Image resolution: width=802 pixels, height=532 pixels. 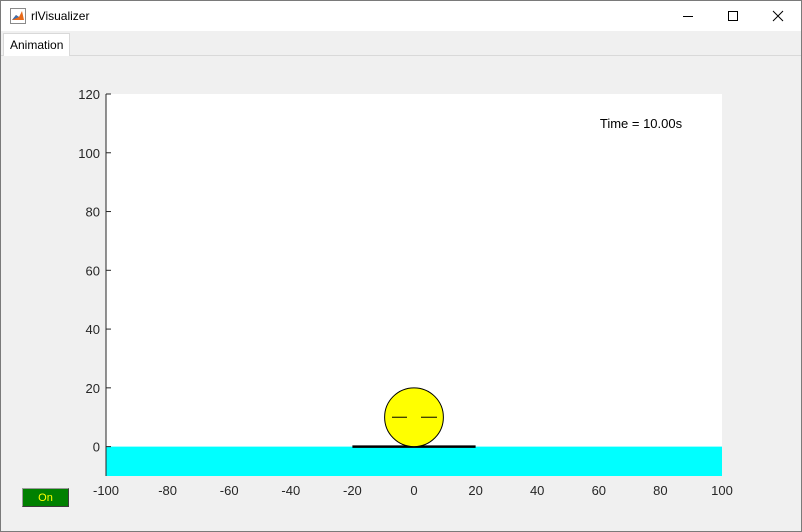 What do you see at coordinates (93, 212) in the screenshot?
I see `y-tick-label: 80` at bounding box center [93, 212].